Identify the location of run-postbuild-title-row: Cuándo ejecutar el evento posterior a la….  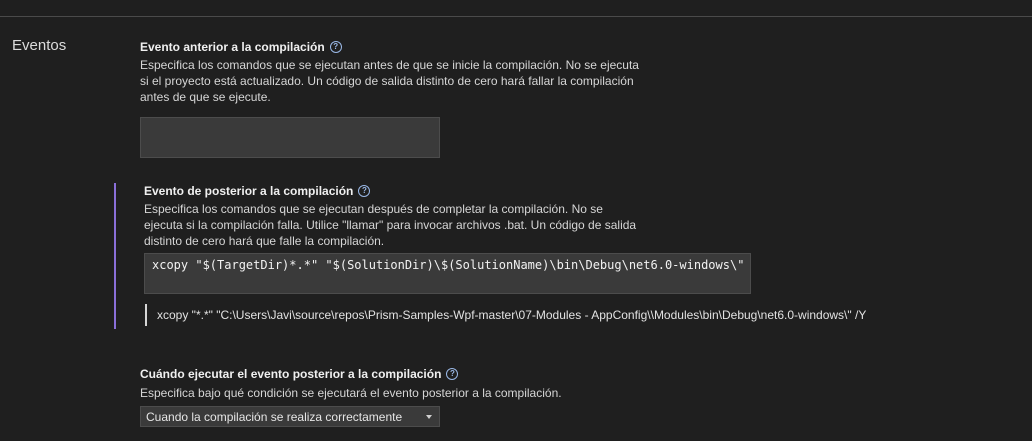
(400, 374).